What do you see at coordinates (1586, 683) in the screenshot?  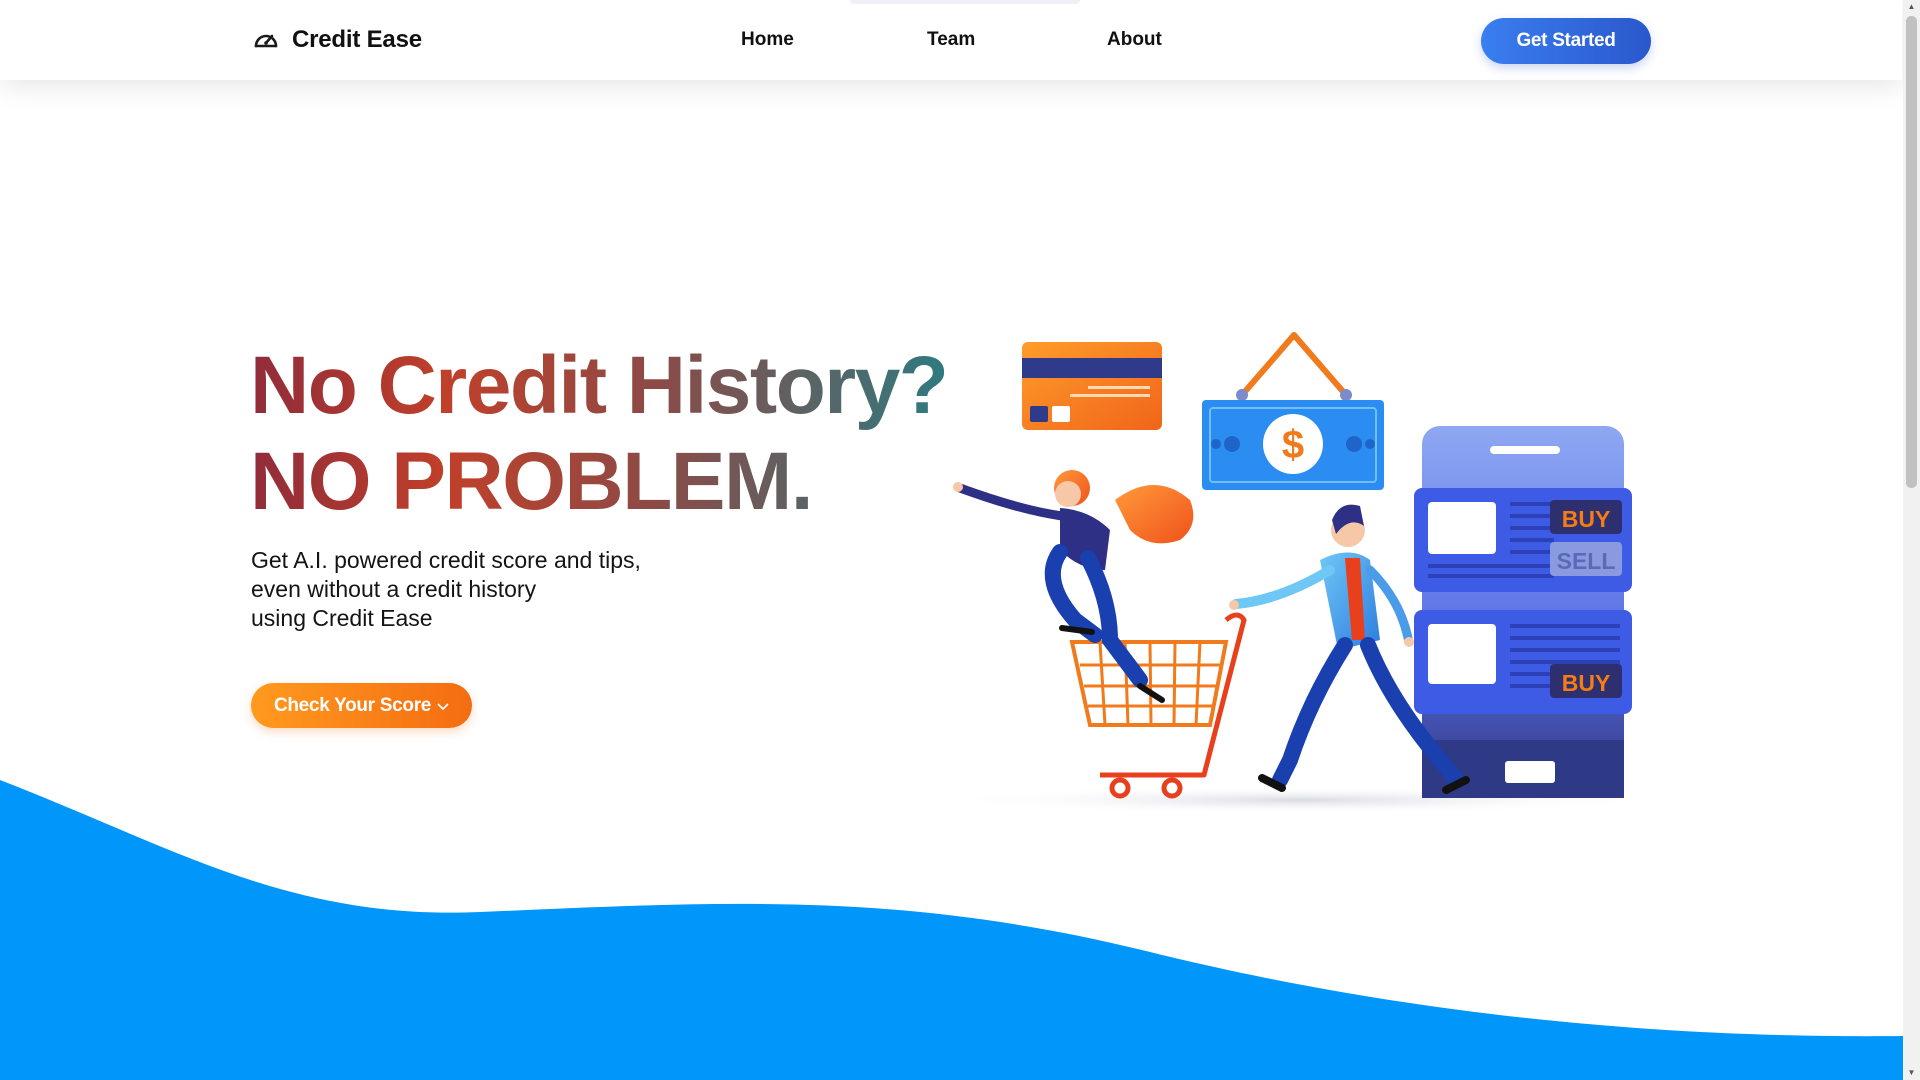 I see `buy-label-2: BUY` at bounding box center [1586, 683].